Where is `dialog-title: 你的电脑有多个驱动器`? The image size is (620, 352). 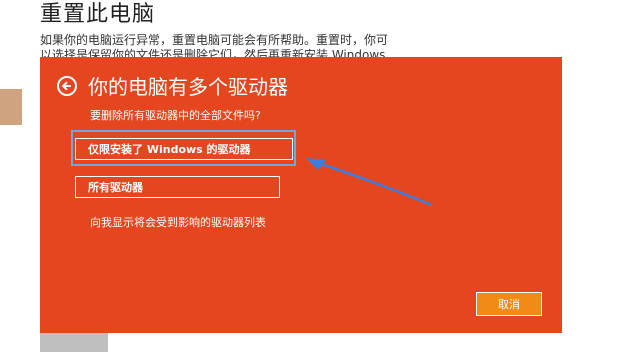
dialog-title: 你的电脑有多个驱动器 is located at coordinates (188, 87).